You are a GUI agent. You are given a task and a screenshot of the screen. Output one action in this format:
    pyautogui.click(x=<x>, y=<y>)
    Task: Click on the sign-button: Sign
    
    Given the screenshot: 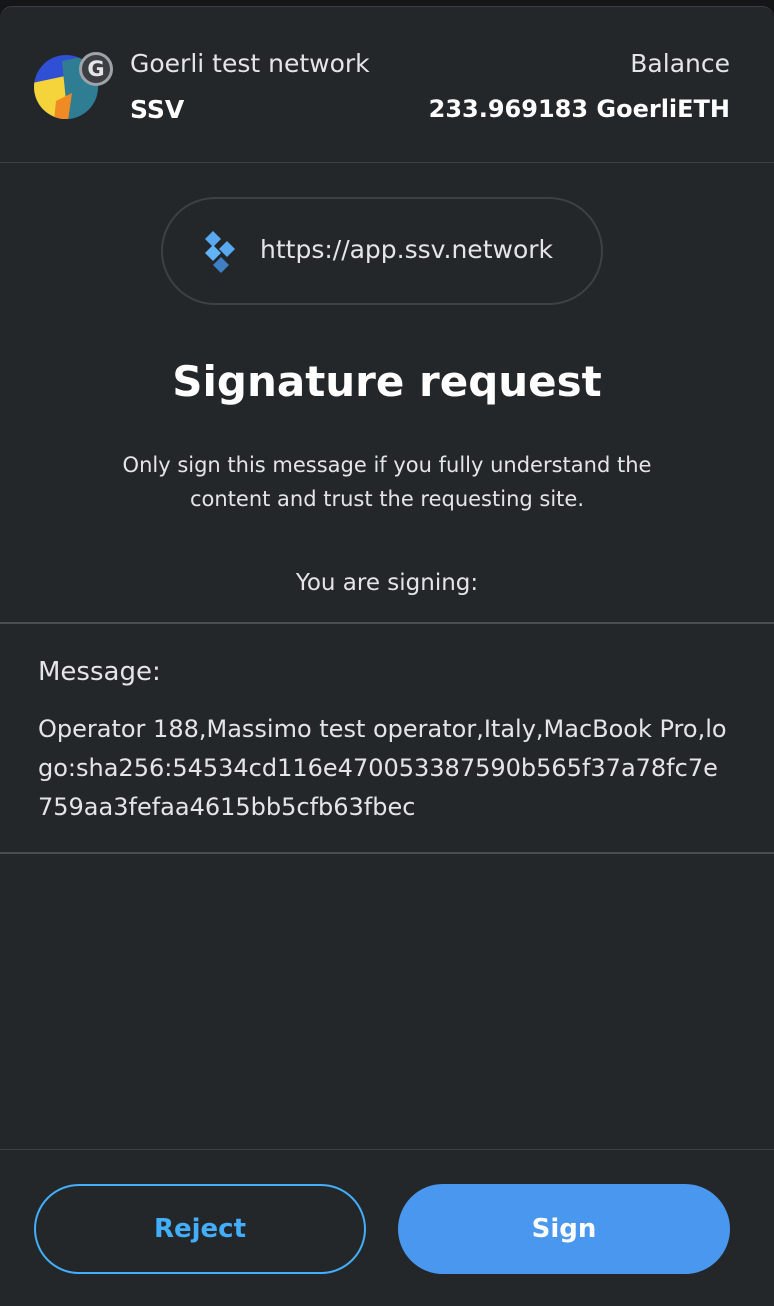 What is the action you would take?
    pyautogui.click(x=564, y=1229)
    